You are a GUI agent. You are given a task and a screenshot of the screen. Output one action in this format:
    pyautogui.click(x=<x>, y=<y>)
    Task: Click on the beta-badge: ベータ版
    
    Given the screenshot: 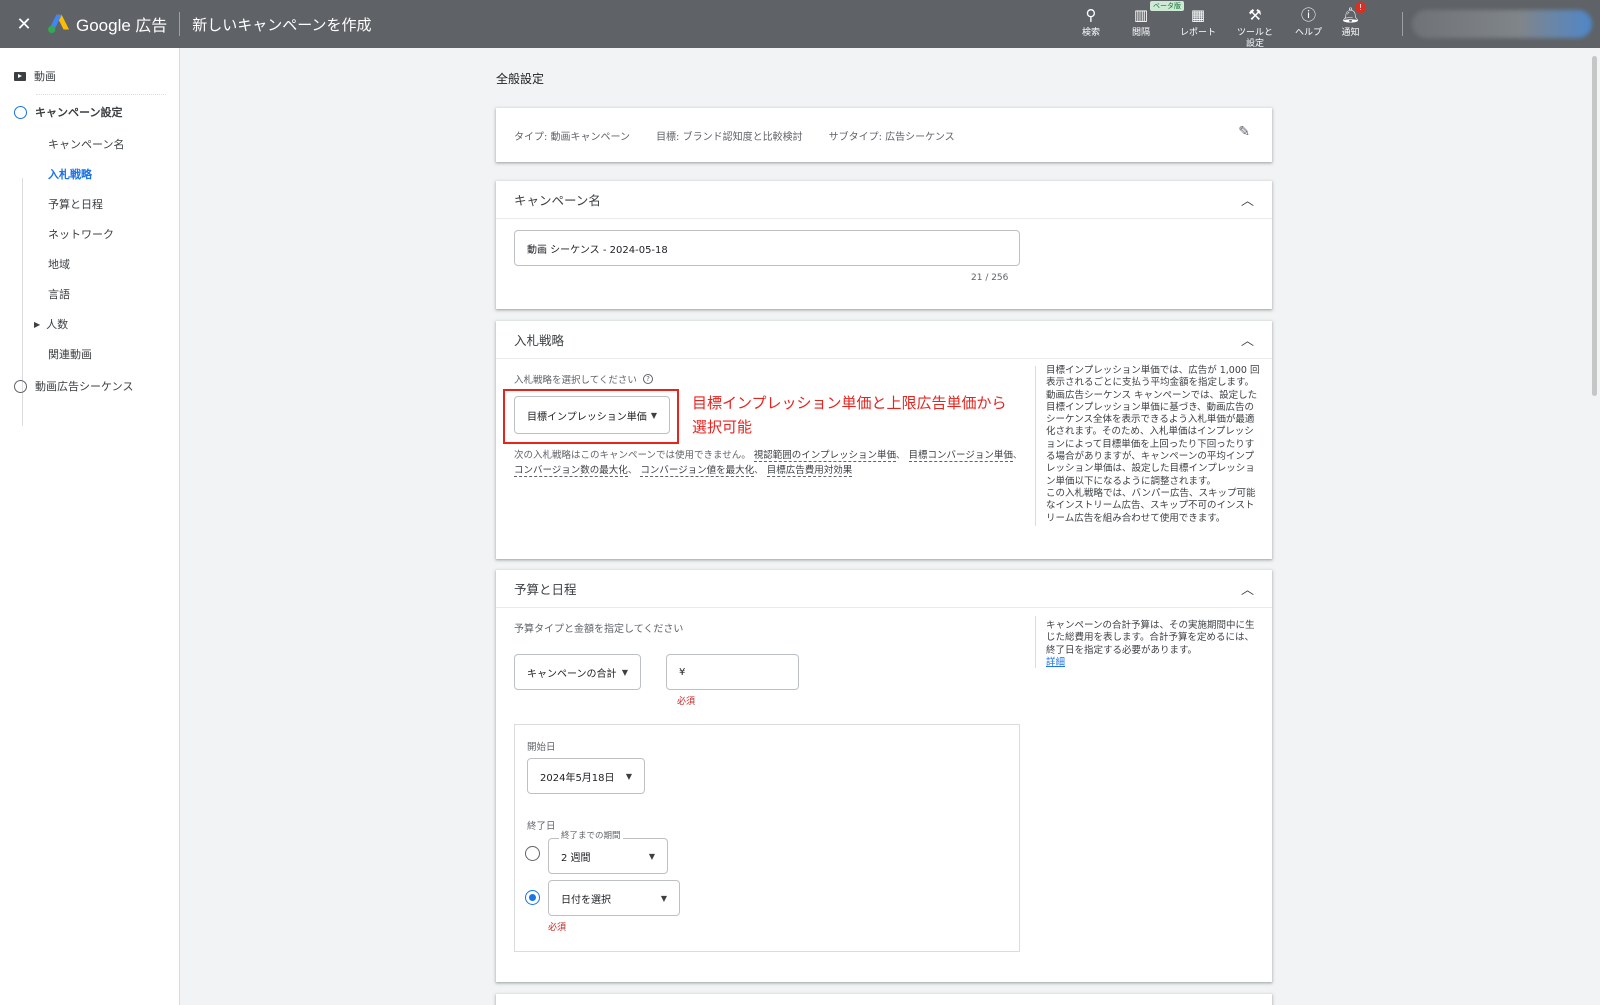 What is the action you would take?
    pyautogui.click(x=1167, y=6)
    